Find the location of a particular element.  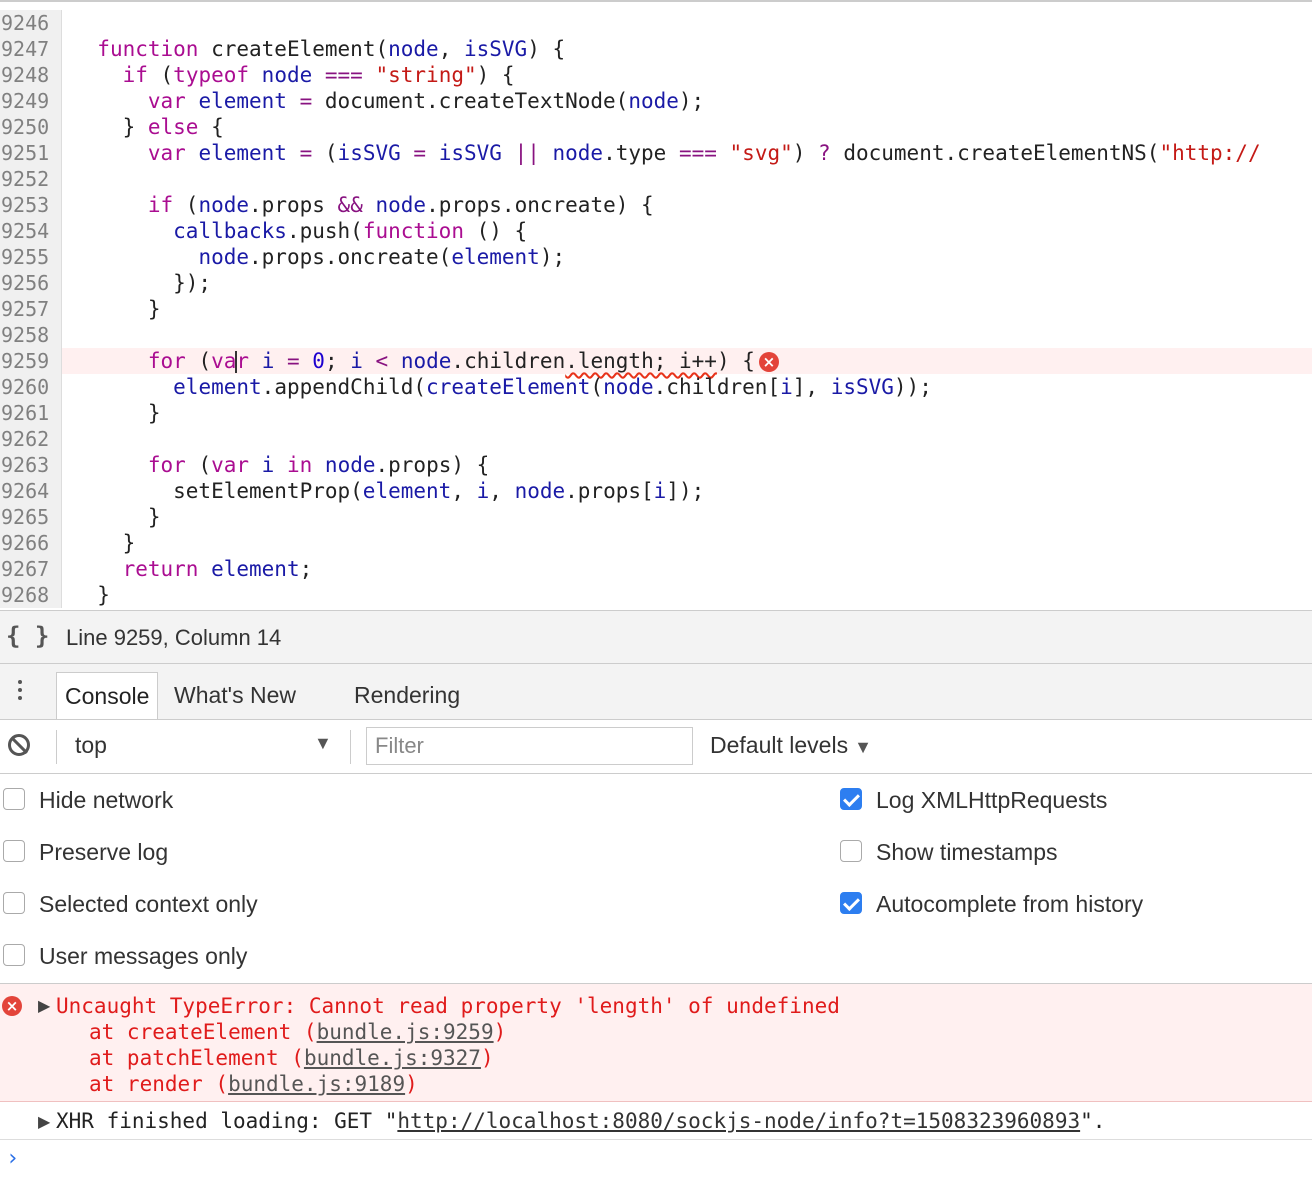

stack-frame-text: at render ( is located at coordinates (159, 1084).